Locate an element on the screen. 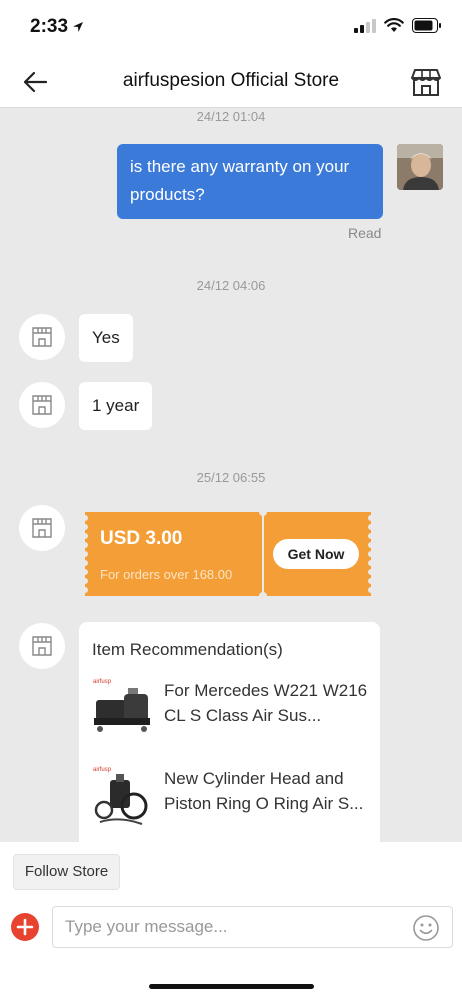  air-compressor-product-image: airfusp is located at coordinates (122, 708).